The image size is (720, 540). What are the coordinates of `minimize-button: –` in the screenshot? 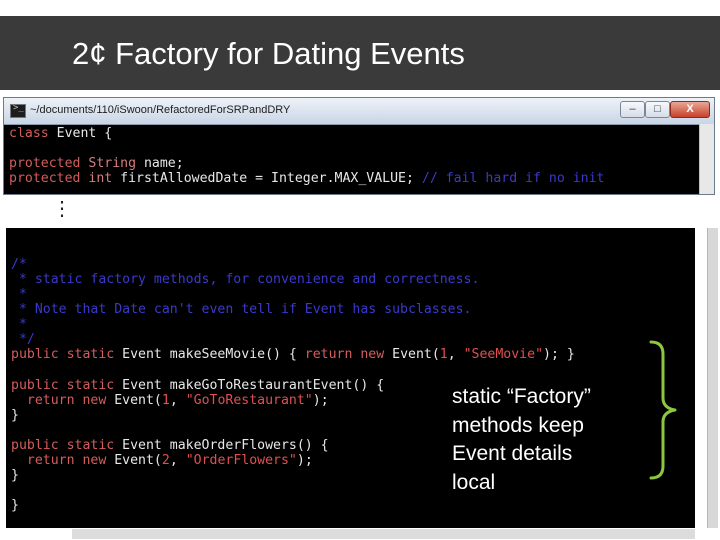 It's located at (632, 109).